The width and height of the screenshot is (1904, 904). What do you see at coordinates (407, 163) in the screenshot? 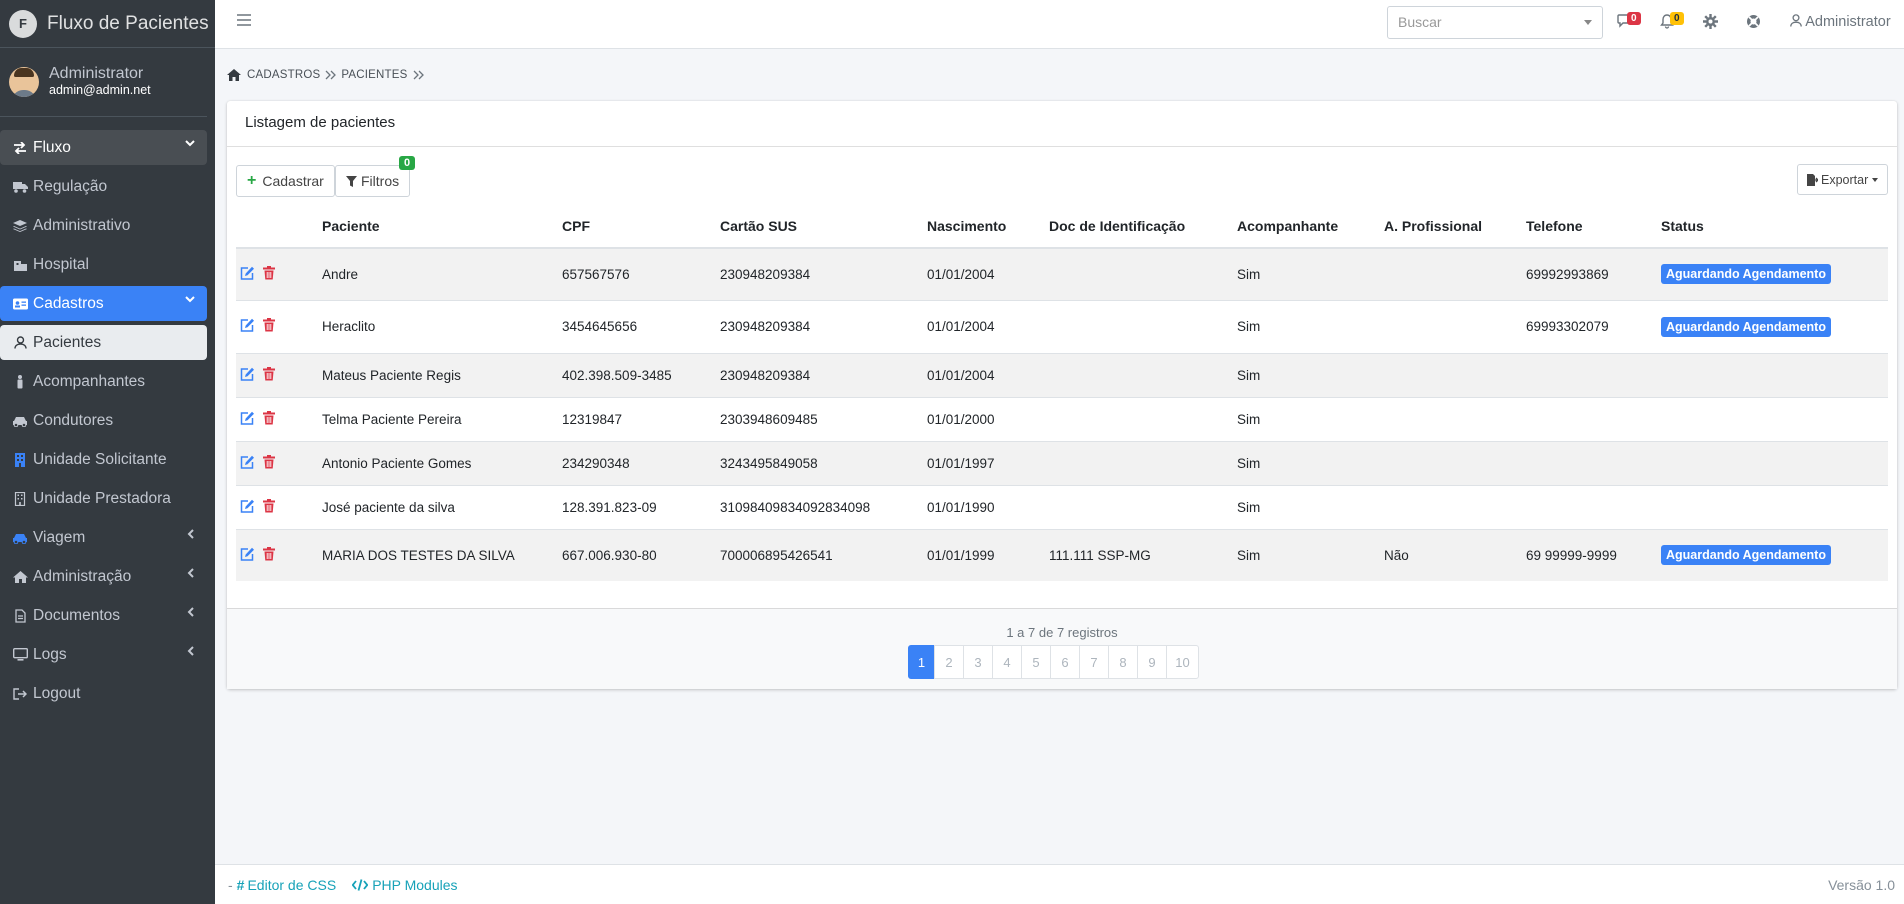
I see `filters-count-badge: 0` at bounding box center [407, 163].